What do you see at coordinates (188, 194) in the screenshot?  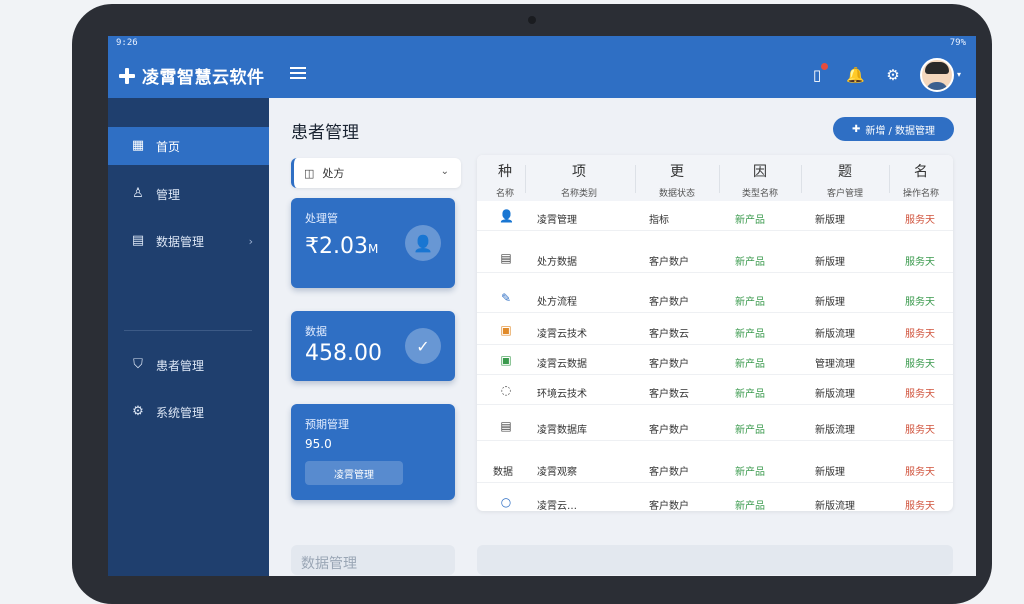 I see `sidebar-item-manage: ♙ 管理` at bounding box center [188, 194].